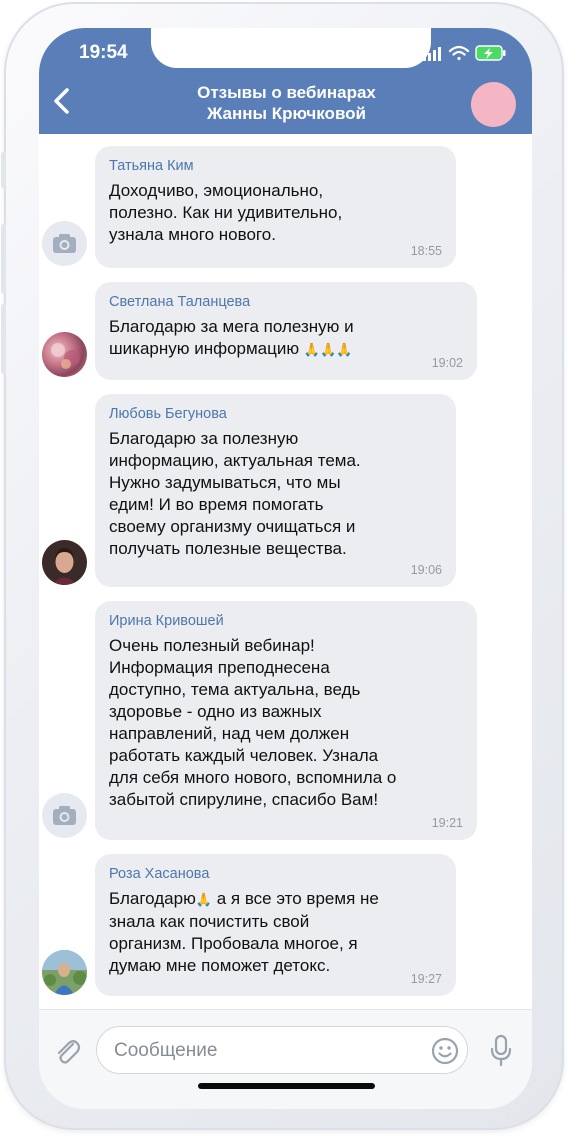 Image resolution: width=571 pixels, height=1136 pixels. I want to click on message-line: полезно. Как ни удивительно,, so click(226, 212).